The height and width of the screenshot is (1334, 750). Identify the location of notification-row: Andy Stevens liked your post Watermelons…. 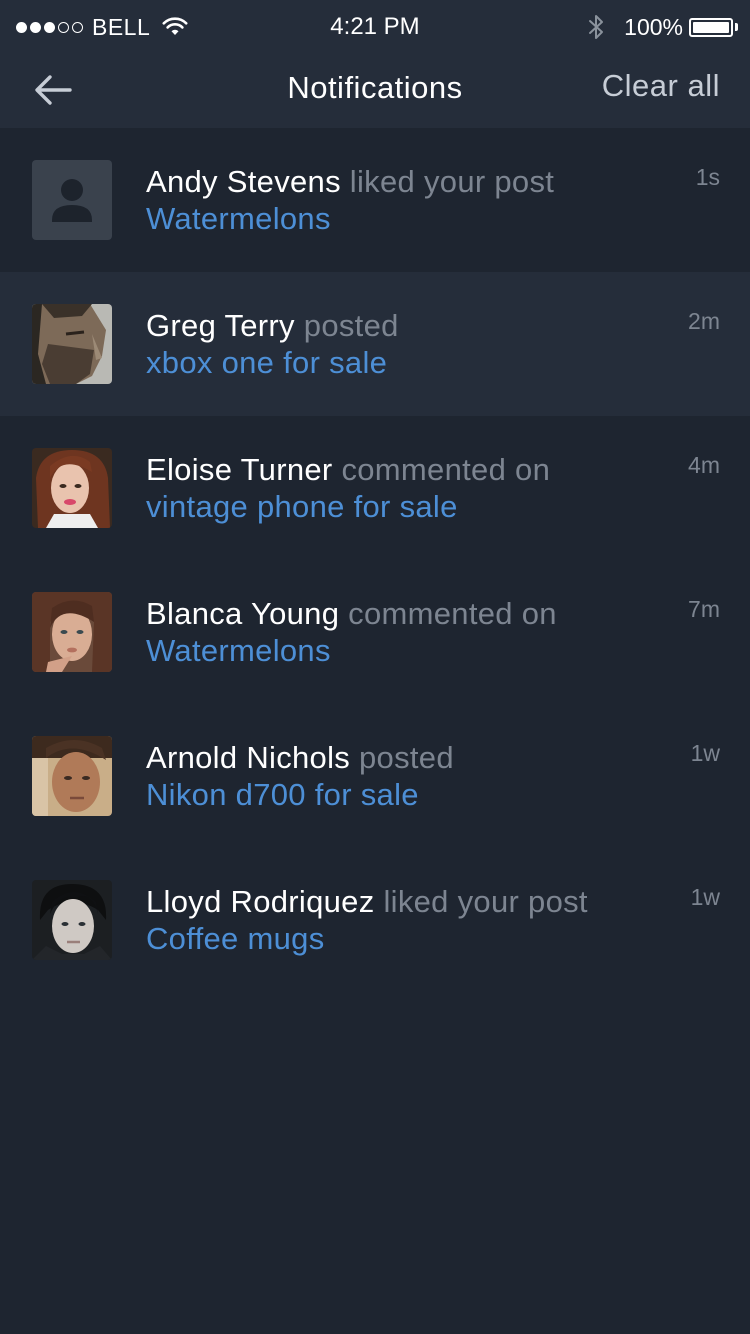
(375, 200).